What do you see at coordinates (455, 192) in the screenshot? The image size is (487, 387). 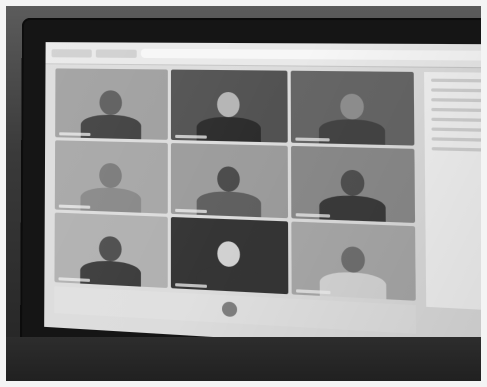 I see `participants-panel` at bounding box center [455, 192].